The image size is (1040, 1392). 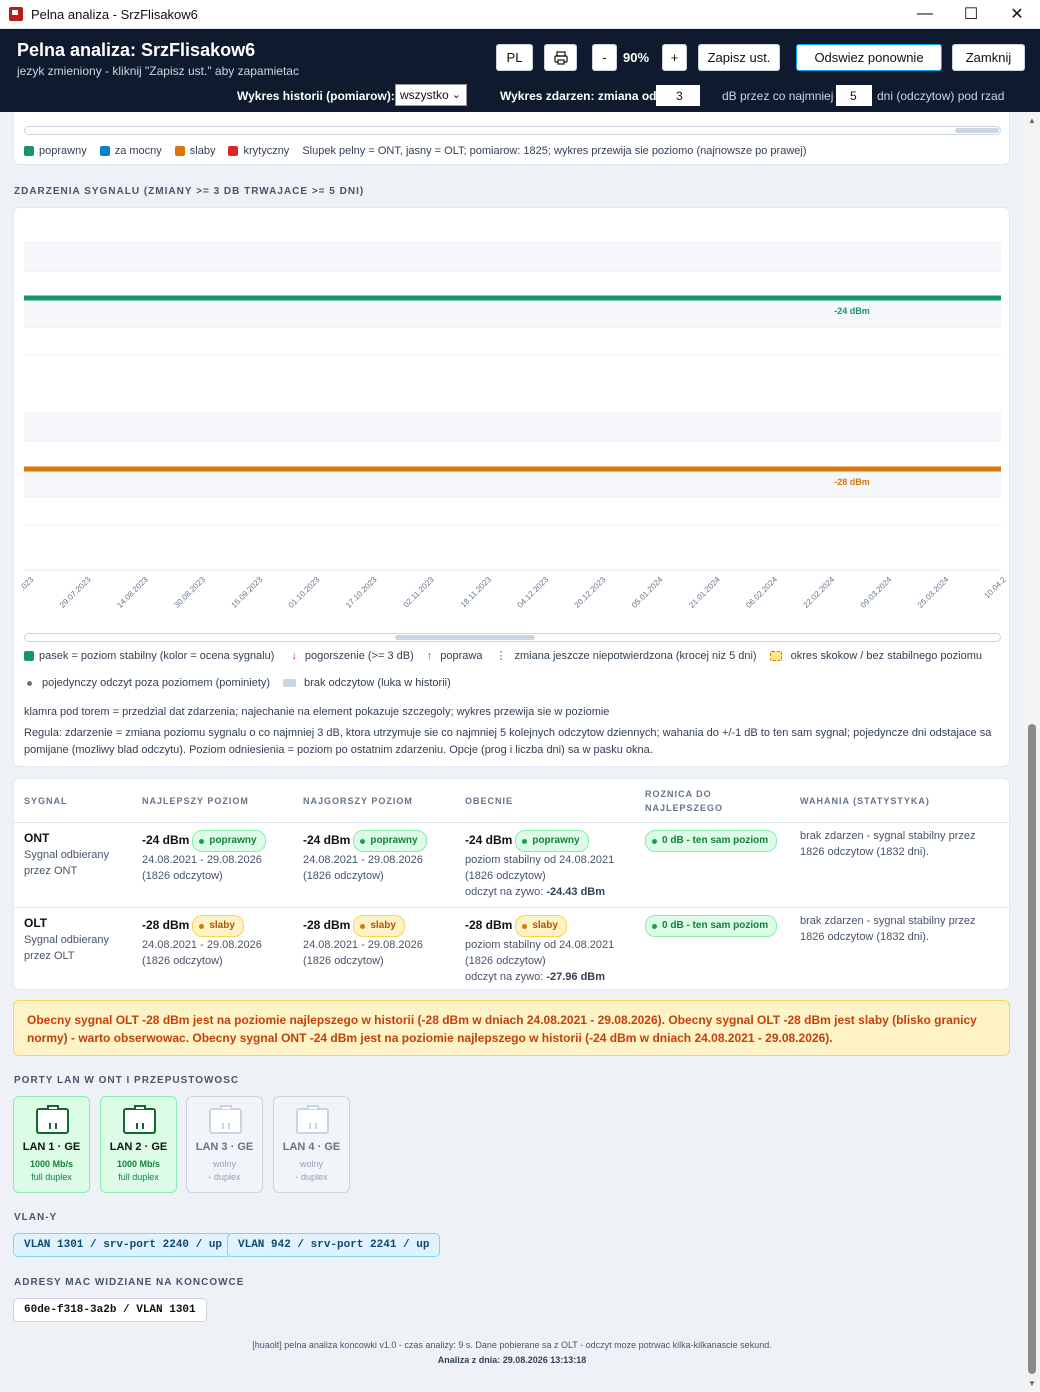 I want to click on best-dates: 24.08.2021 - 29.08.2026, so click(x=202, y=860).